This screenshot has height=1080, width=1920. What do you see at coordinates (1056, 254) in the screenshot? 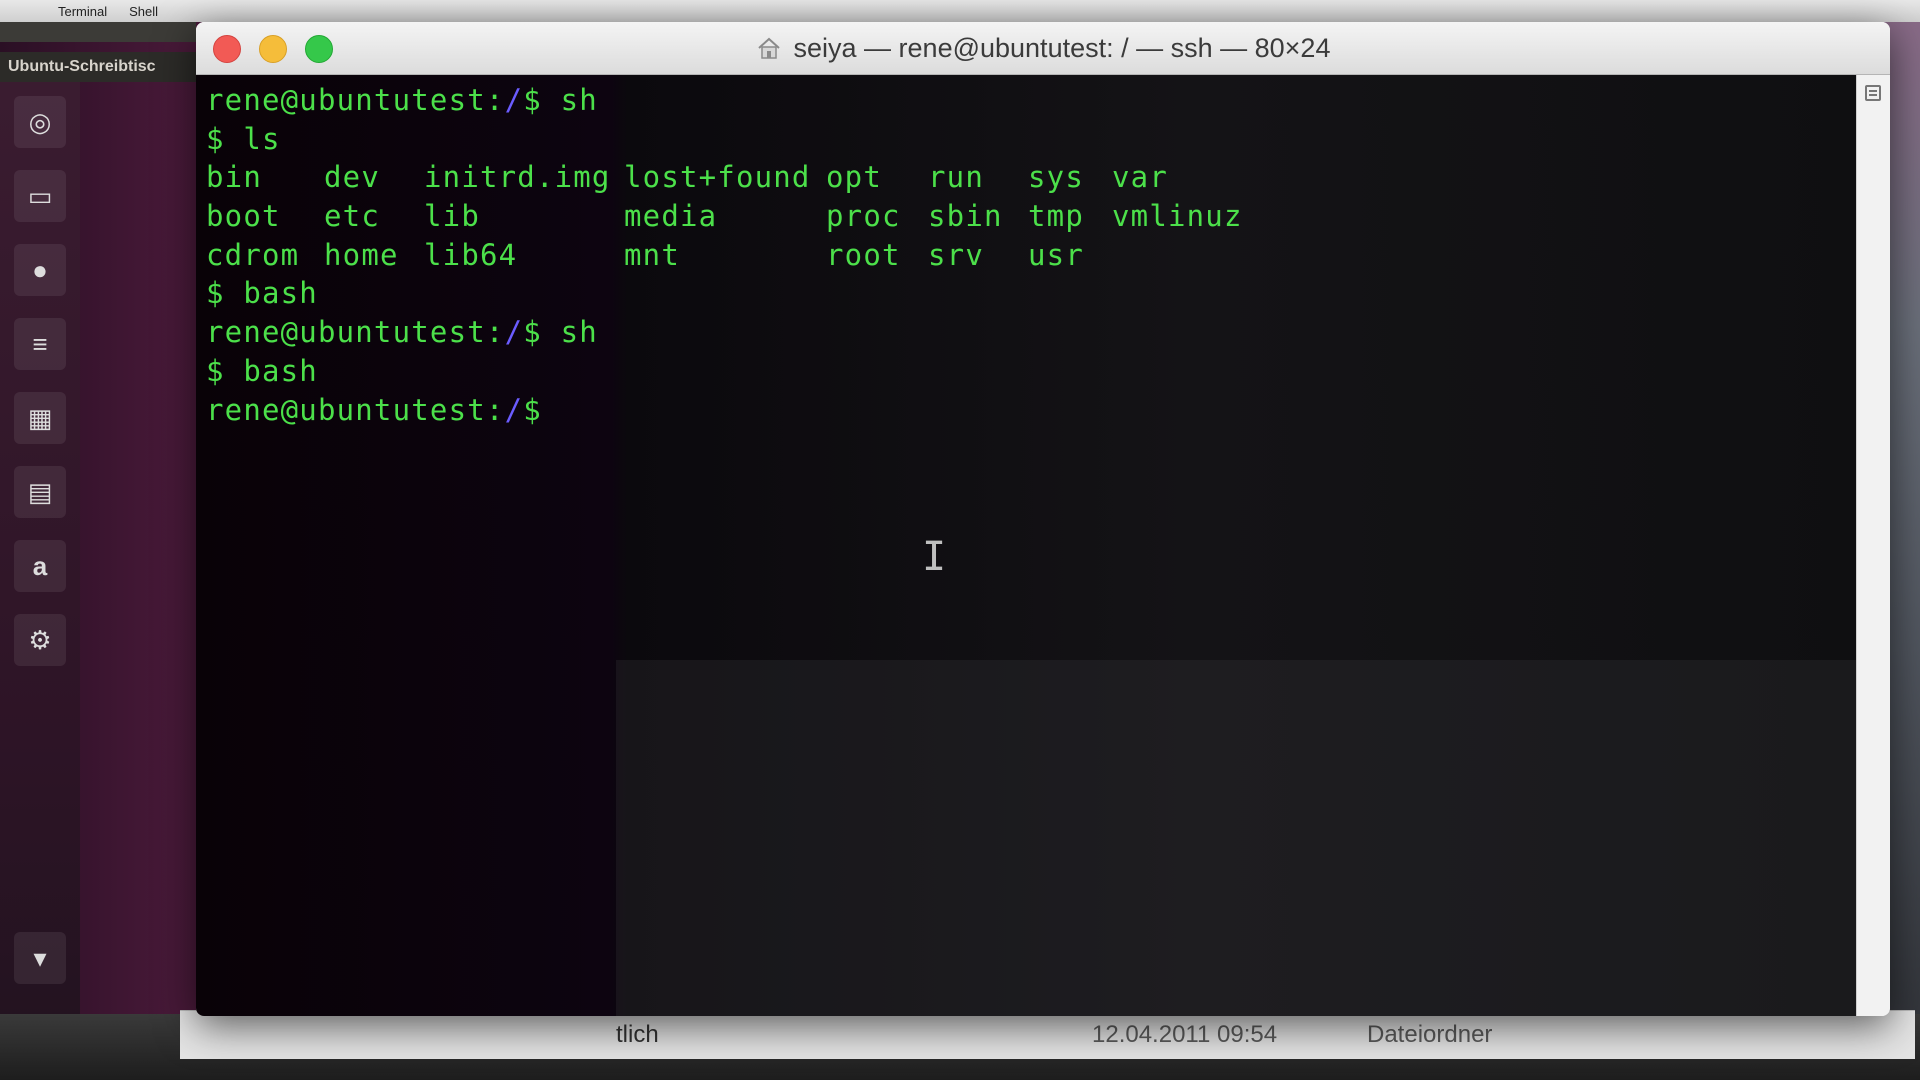
I see `ls-entry: usr` at bounding box center [1056, 254].